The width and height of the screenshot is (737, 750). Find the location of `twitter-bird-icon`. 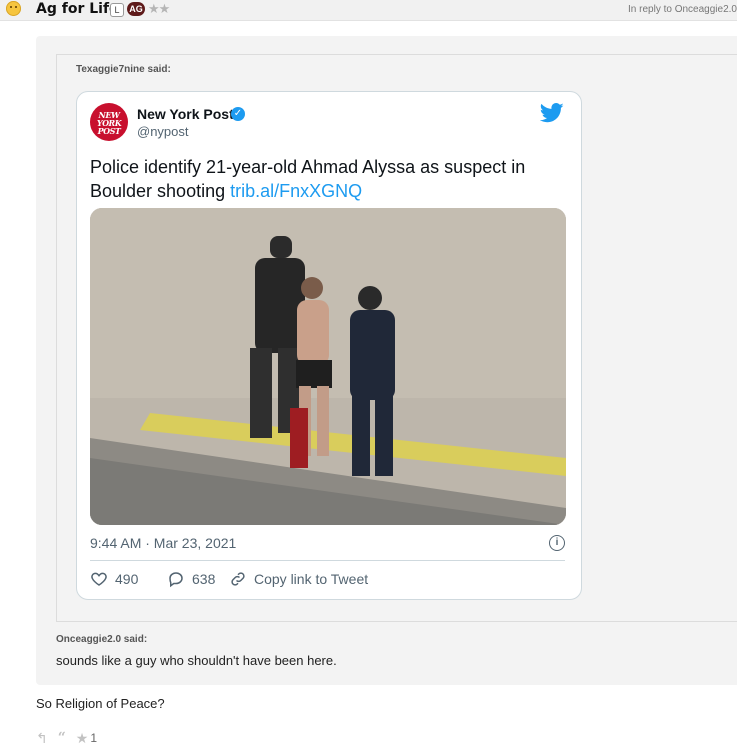

twitter-bird-icon is located at coordinates (552, 113).